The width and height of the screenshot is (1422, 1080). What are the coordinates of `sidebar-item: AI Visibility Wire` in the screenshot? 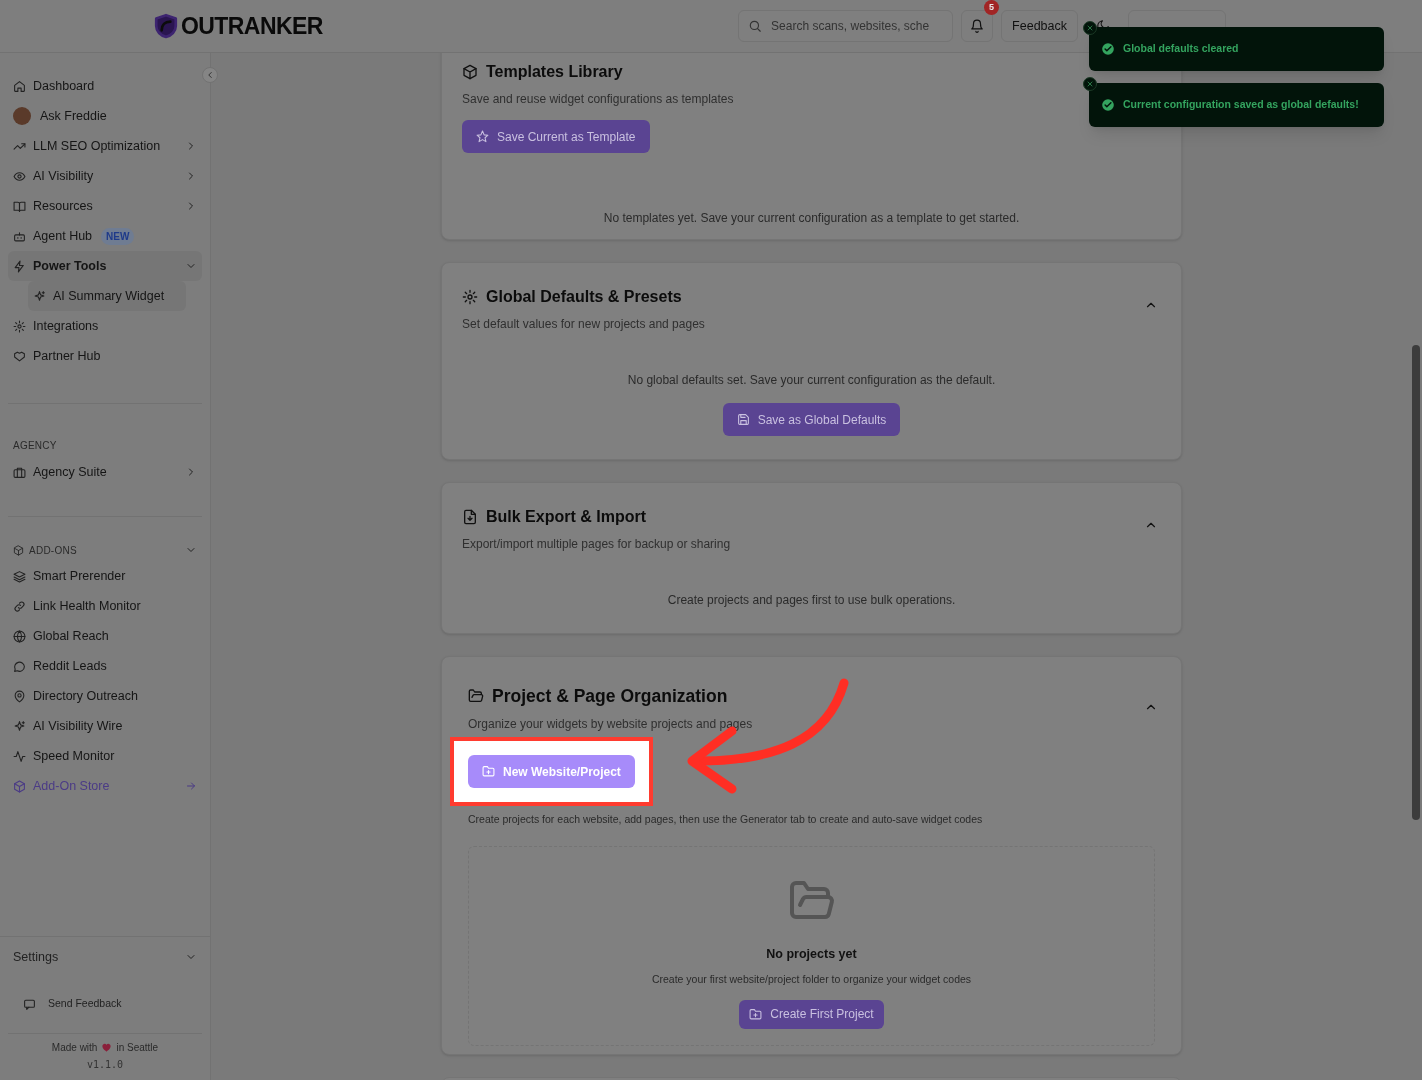 It's located at (105, 726).